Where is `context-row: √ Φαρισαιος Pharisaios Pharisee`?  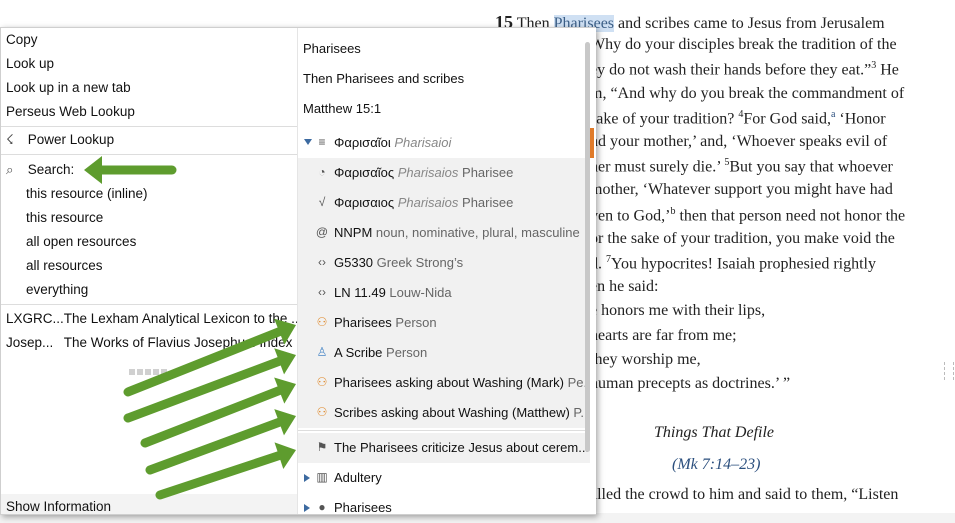 context-row: √ Φαρισαιος Pharisaios Pharisee is located at coordinates (444, 203).